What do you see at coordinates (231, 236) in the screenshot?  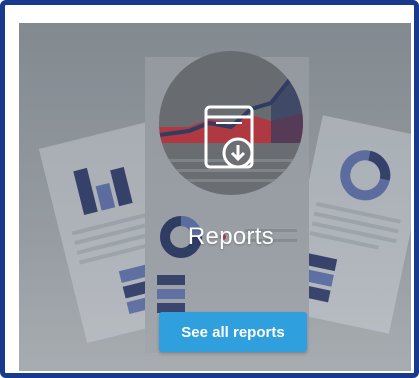 I see `widget-title: Reports` at bounding box center [231, 236].